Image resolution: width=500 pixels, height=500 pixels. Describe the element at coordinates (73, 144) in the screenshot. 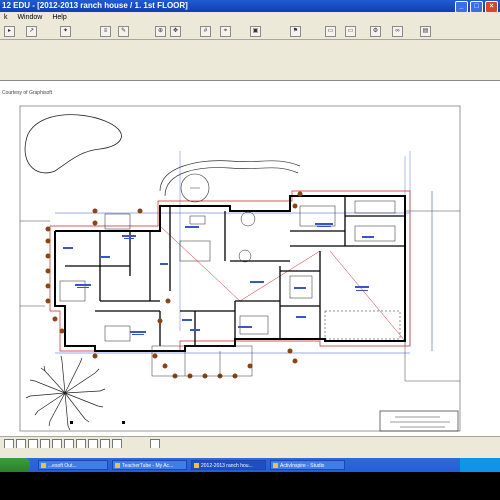

I see `pool-outline` at that location.